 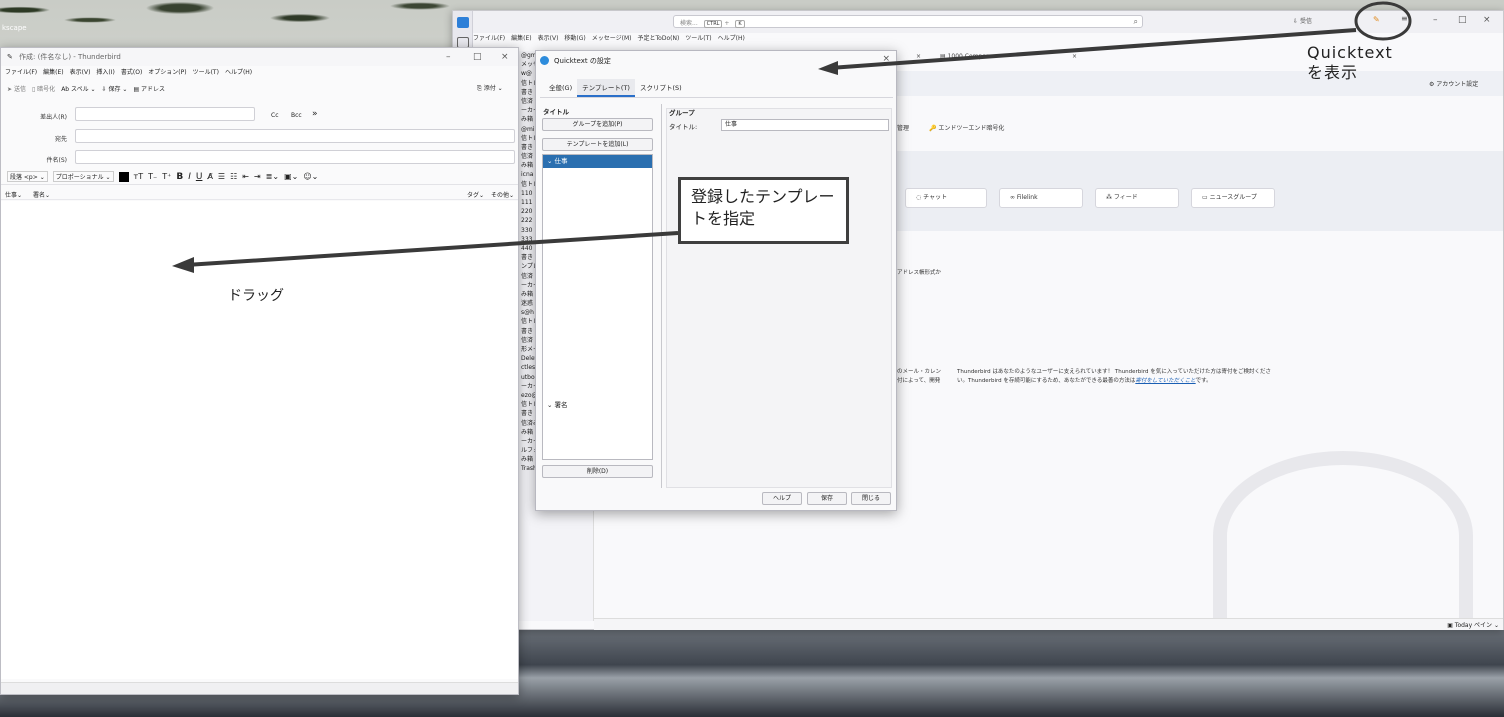 What do you see at coordinates (1350, 52) in the screenshot?
I see `quicktext-annotation-line1: Quicktext` at bounding box center [1350, 52].